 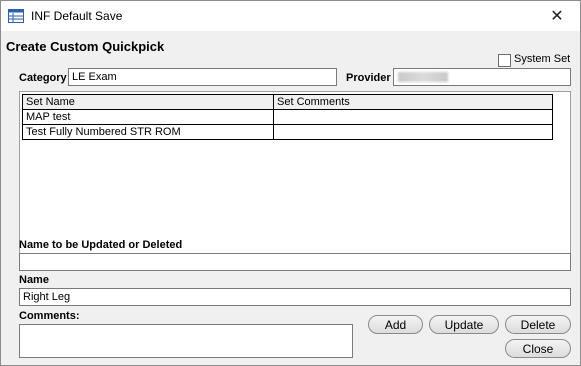 I want to click on close-icon: ✕, so click(x=557, y=16).